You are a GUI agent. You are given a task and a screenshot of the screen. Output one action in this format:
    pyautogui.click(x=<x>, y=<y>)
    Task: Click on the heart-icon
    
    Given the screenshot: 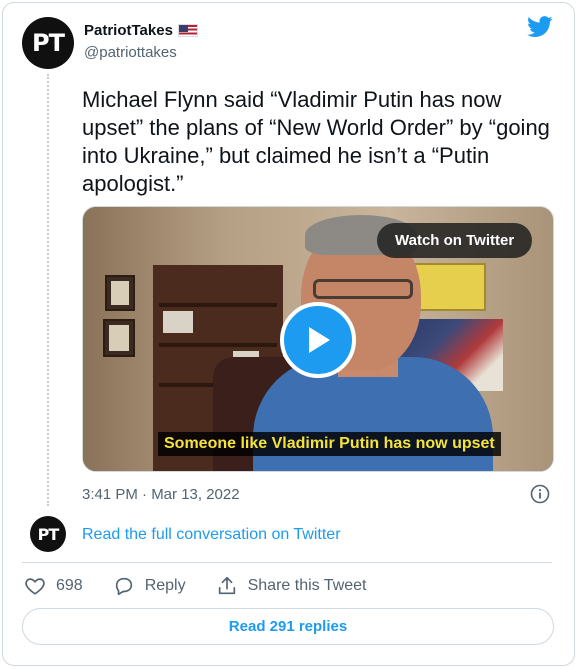 What is the action you would take?
    pyautogui.click(x=35, y=586)
    